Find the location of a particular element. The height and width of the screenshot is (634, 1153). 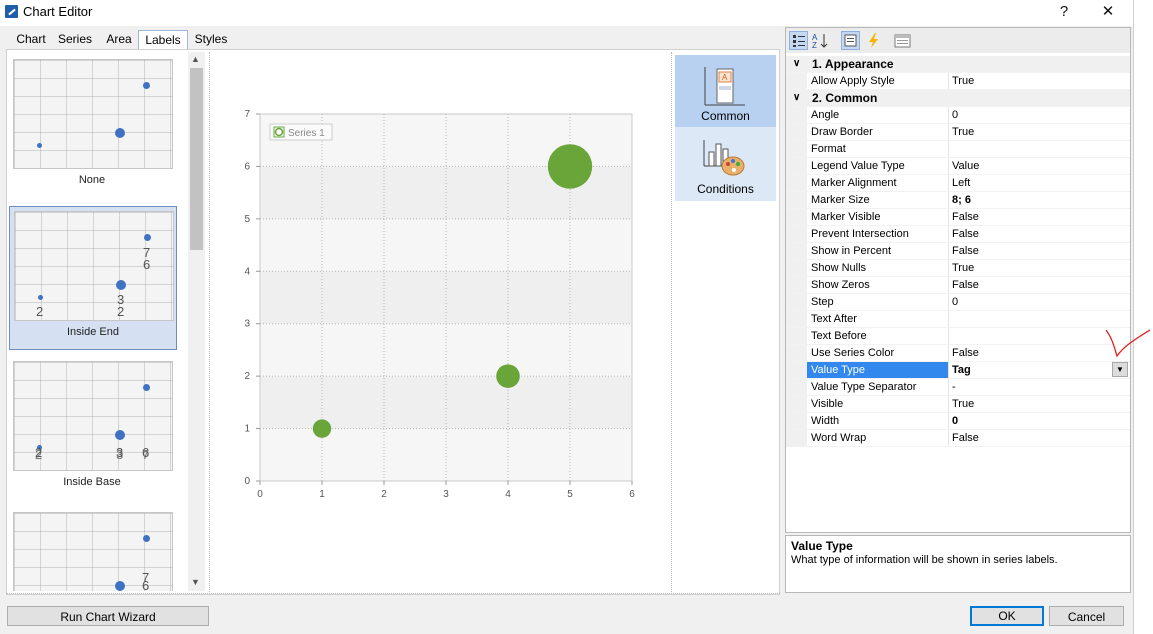

property-row: Show in Percent False is located at coordinates (958, 251).